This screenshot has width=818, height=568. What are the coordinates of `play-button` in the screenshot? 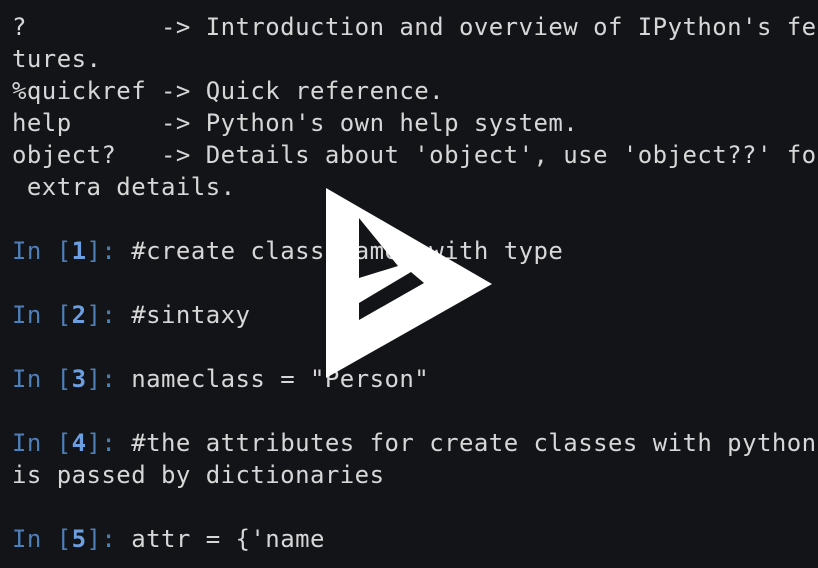 It's located at (409, 283).